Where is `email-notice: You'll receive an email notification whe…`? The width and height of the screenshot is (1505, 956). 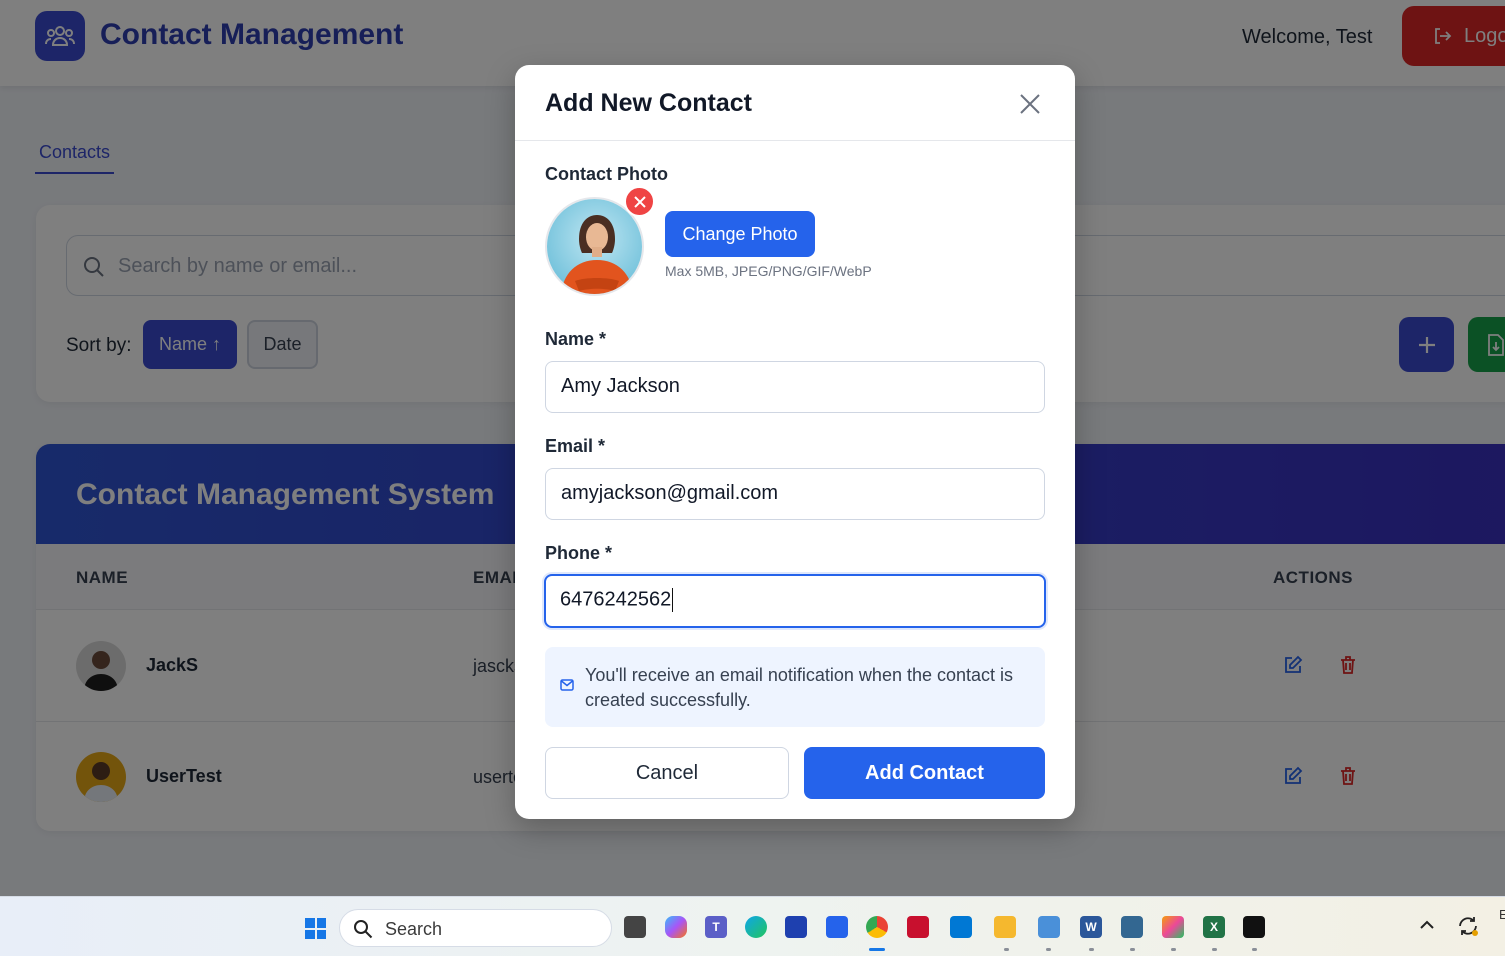
email-notice: You'll receive an email notification whe… is located at coordinates (795, 687).